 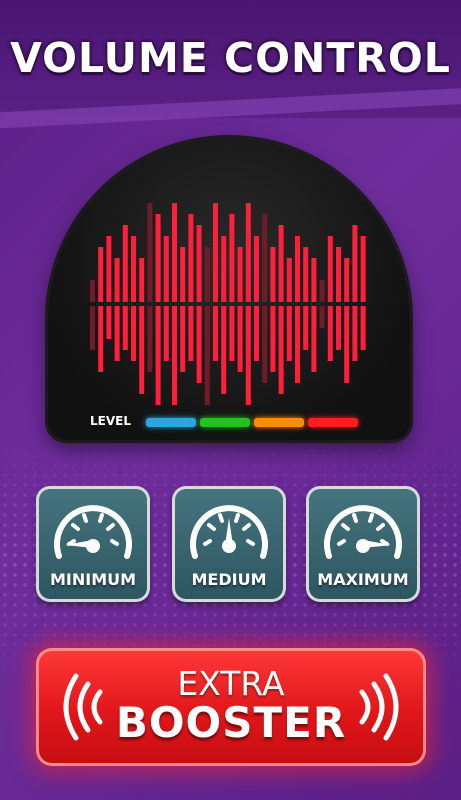 I want to click on medium-button: MEDIUM, so click(x=229, y=544).